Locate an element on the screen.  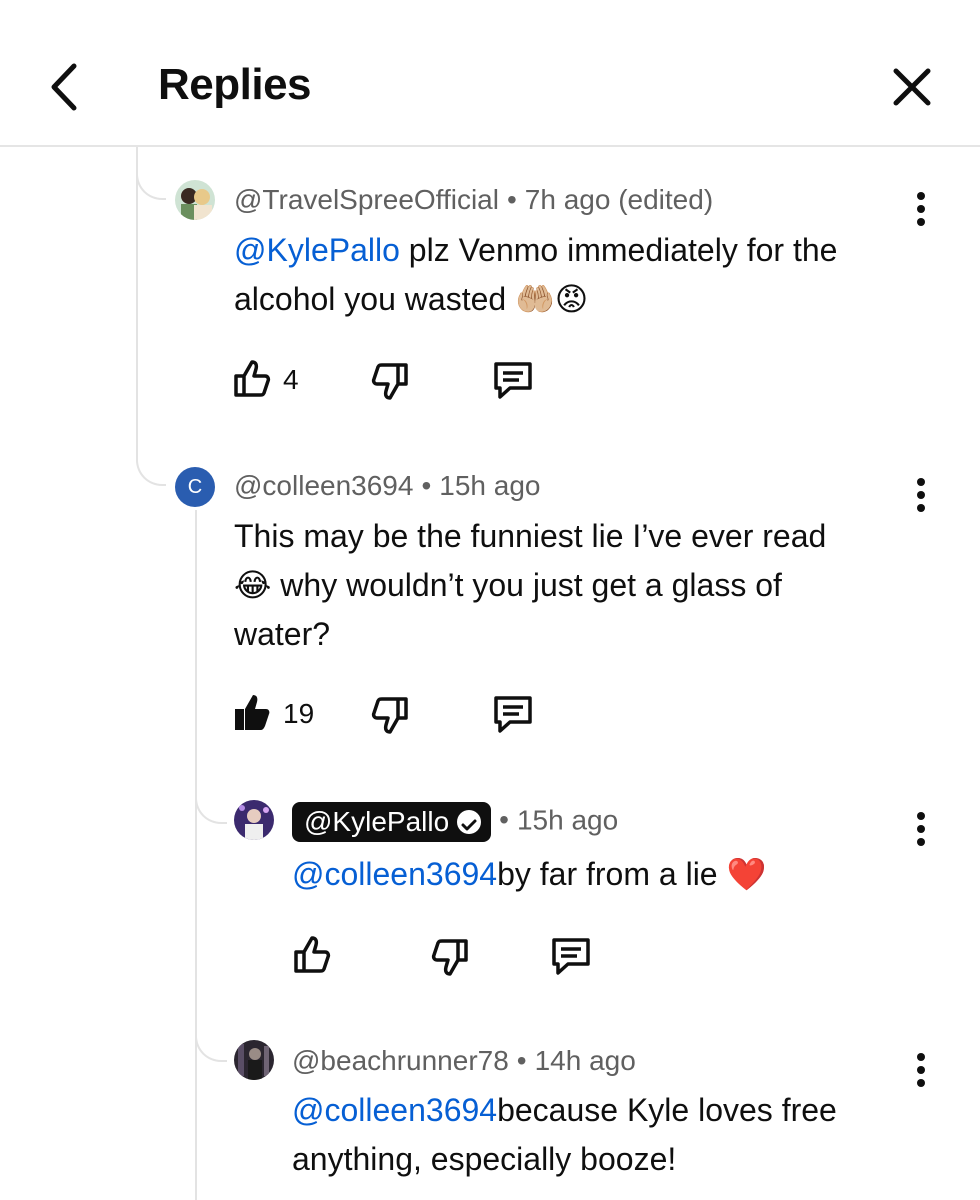
back-button is located at coordinates (67, 87).